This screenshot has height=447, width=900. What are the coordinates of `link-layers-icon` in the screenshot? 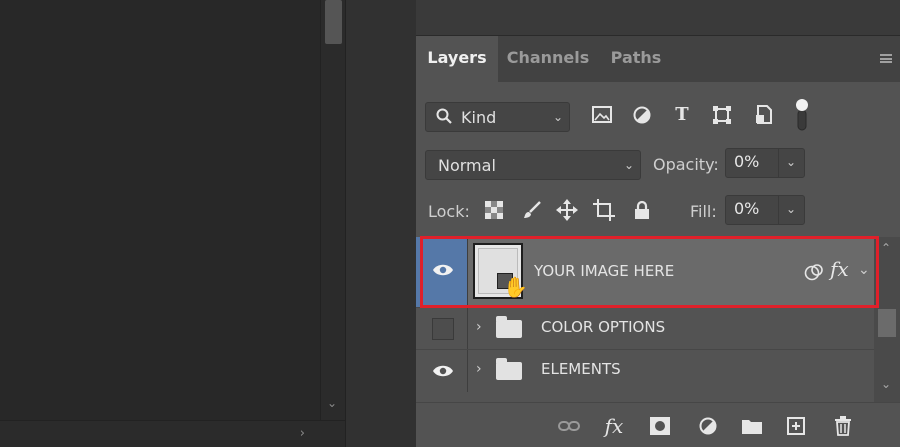 It's located at (569, 426).